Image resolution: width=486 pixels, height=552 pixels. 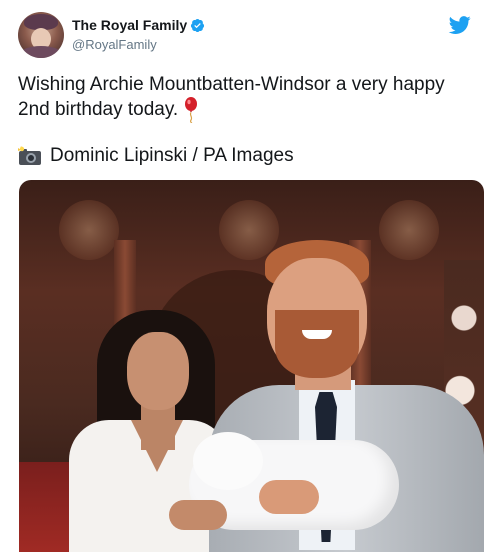 I want to click on tweet-text-line-2: 2nd birthday today., so click(x=98, y=109).